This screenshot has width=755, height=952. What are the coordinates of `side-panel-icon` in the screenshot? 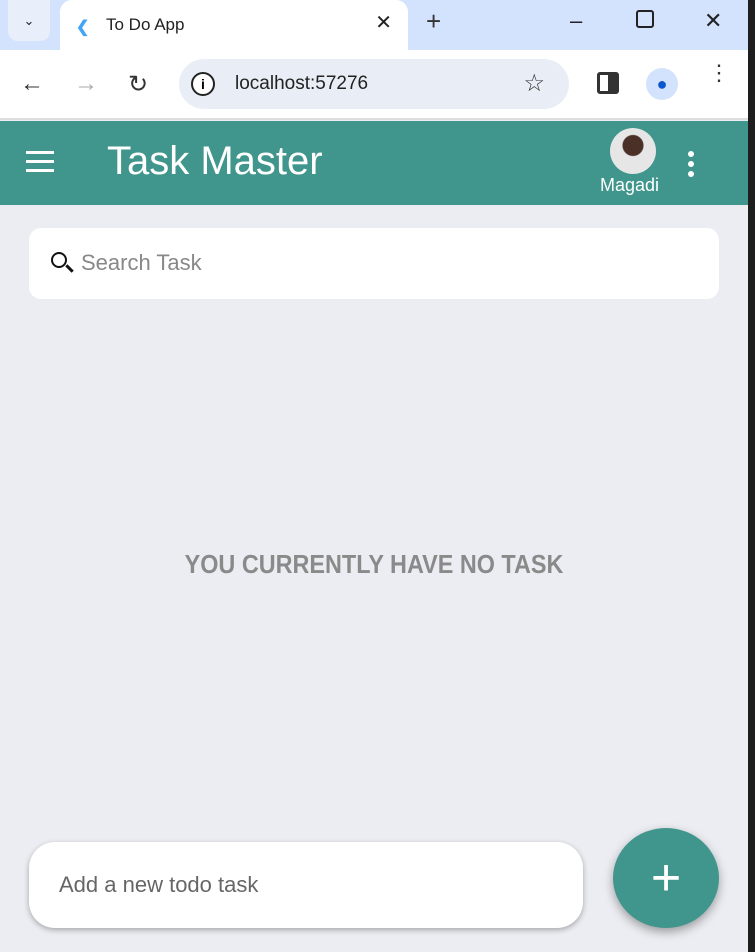 It's located at (608, 83).